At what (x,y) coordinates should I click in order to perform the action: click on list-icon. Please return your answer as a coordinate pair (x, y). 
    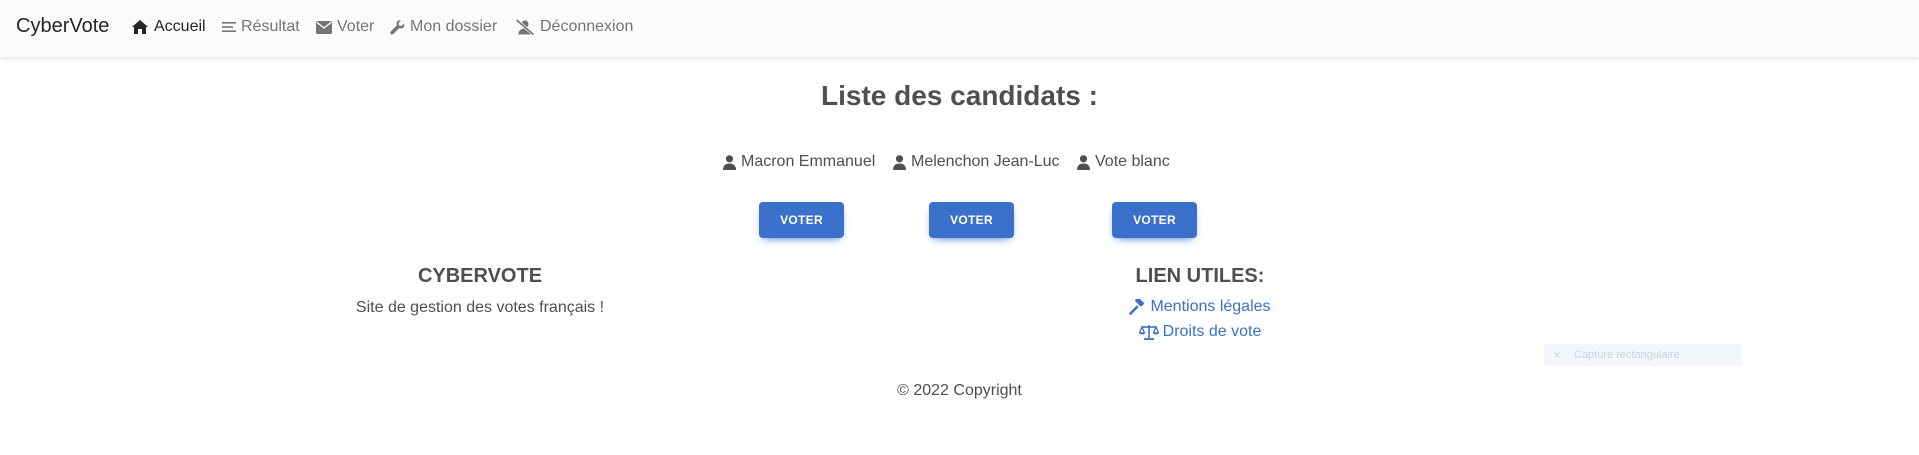
    Looking at the image, I should click on (229, 27).